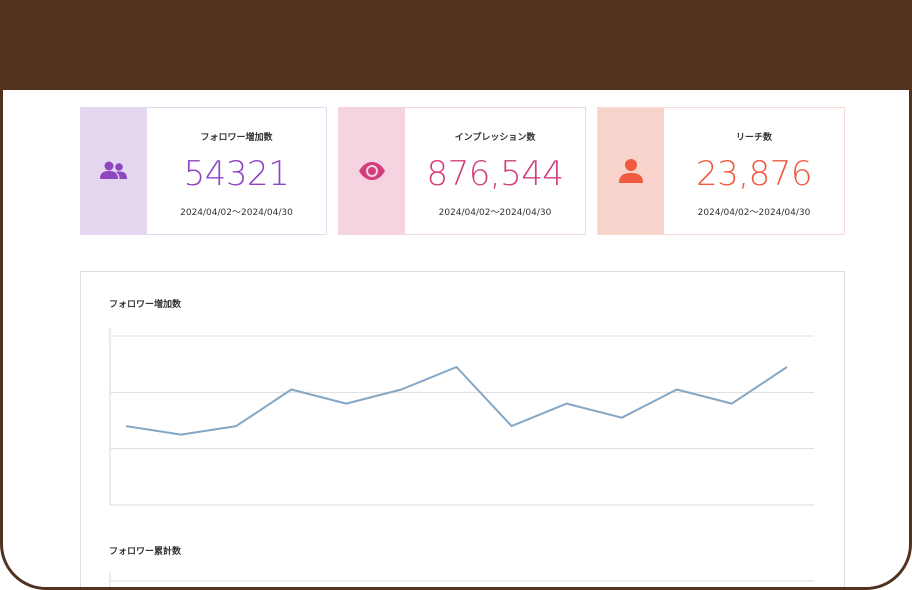  I want to click on card-label: リーチ数, so click(753, 138).